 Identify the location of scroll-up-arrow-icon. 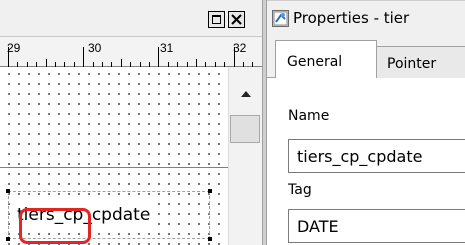
(246, 94).